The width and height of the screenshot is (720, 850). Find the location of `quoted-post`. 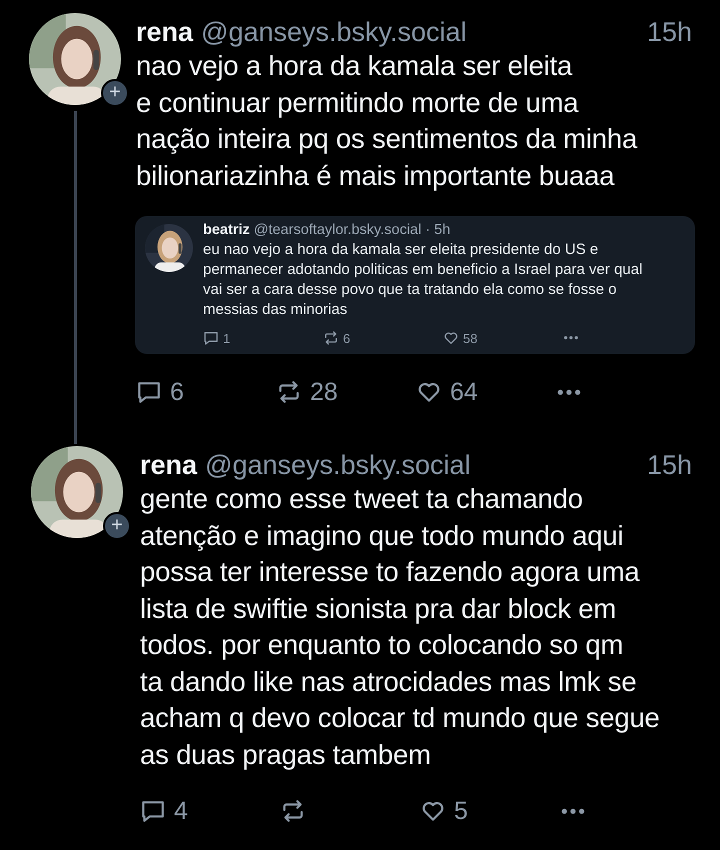

quoted-post is located at coordinates (415, 285).